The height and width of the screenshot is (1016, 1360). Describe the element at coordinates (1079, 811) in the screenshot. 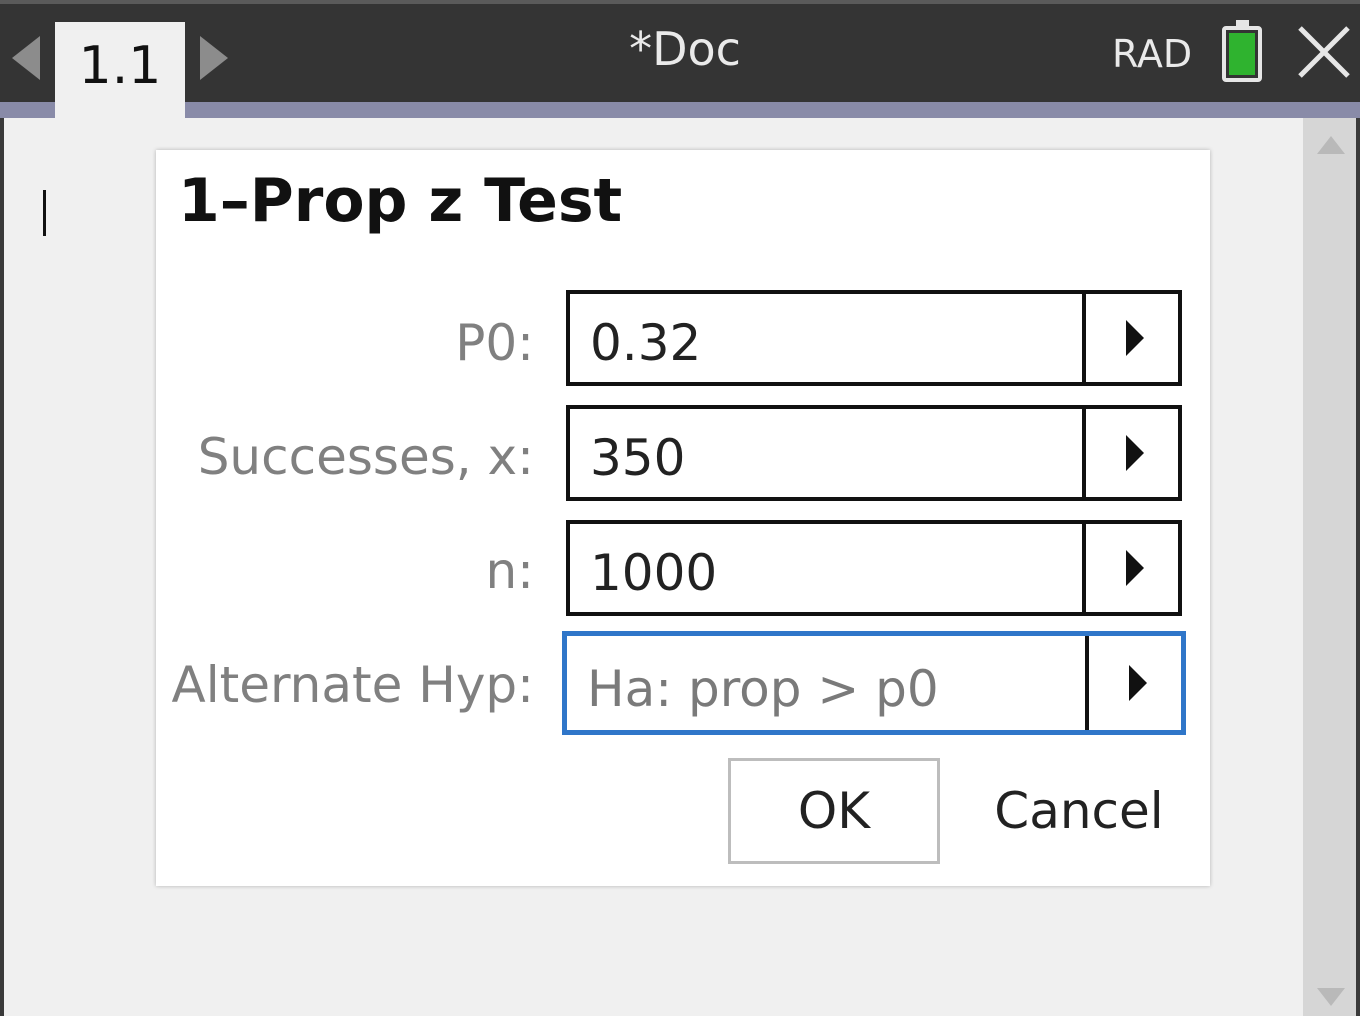

I see `cancel-button: Cancel` at that location.